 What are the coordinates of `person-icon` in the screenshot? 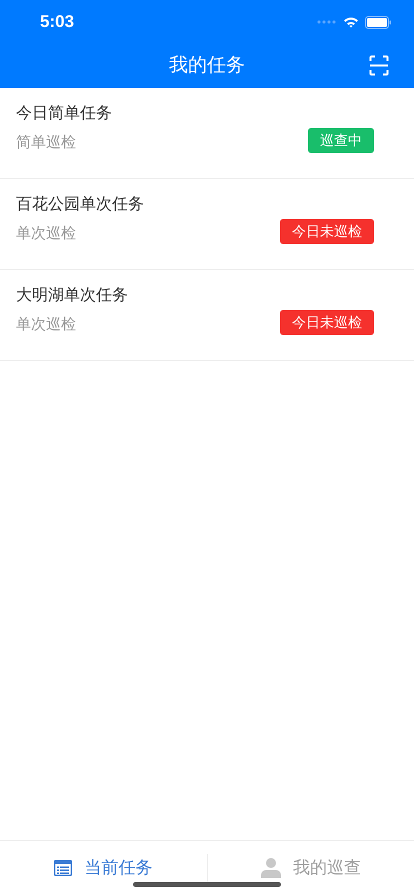 It's located at (270, 868).